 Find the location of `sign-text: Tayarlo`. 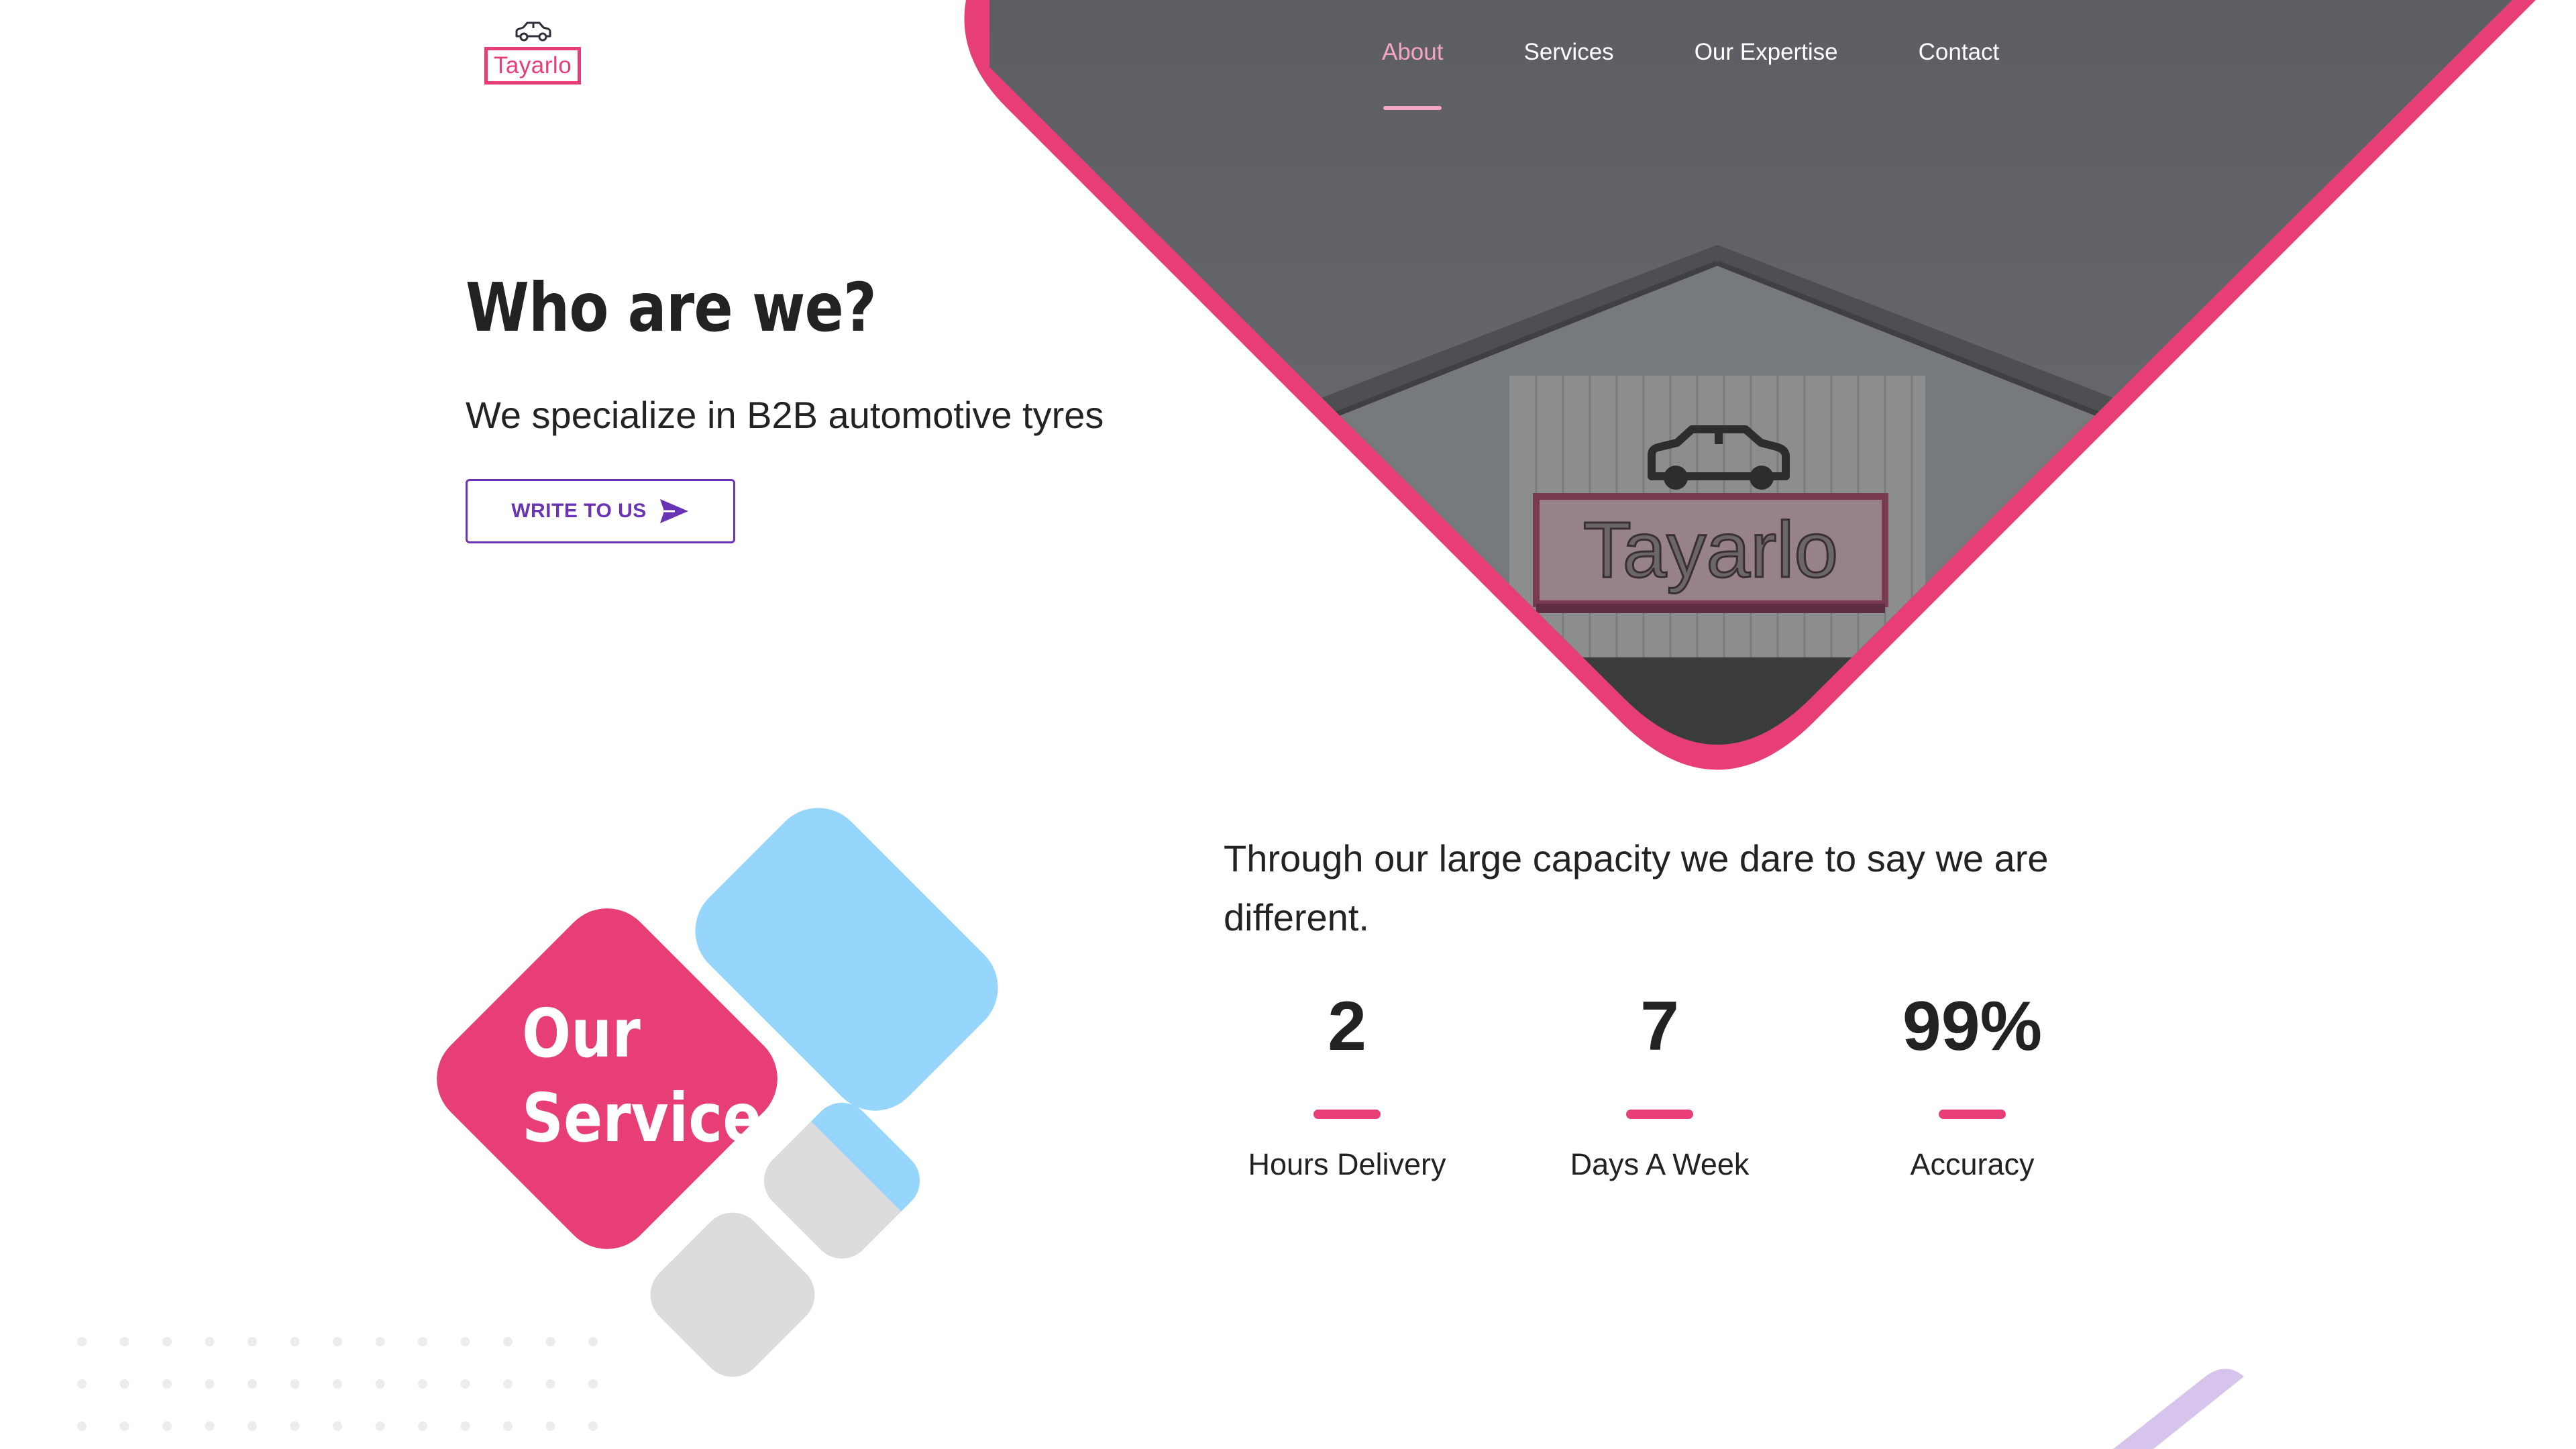

sign-text: Tayarlo is located at coordinates (1710, 550).